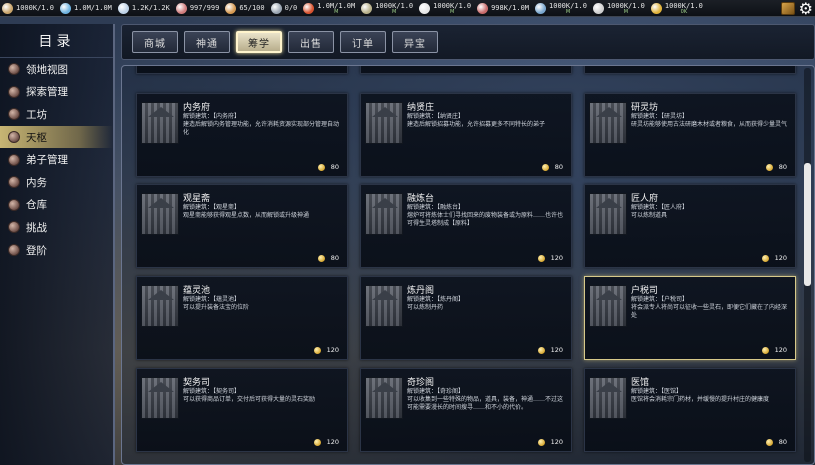  What do you see at coordinates (709, 124) in the screenshot?
I see `building-description: 研灵坊能够使用古法研磨木材或者粮食，从而获得少量灵气` at bounding box center [709, 124].